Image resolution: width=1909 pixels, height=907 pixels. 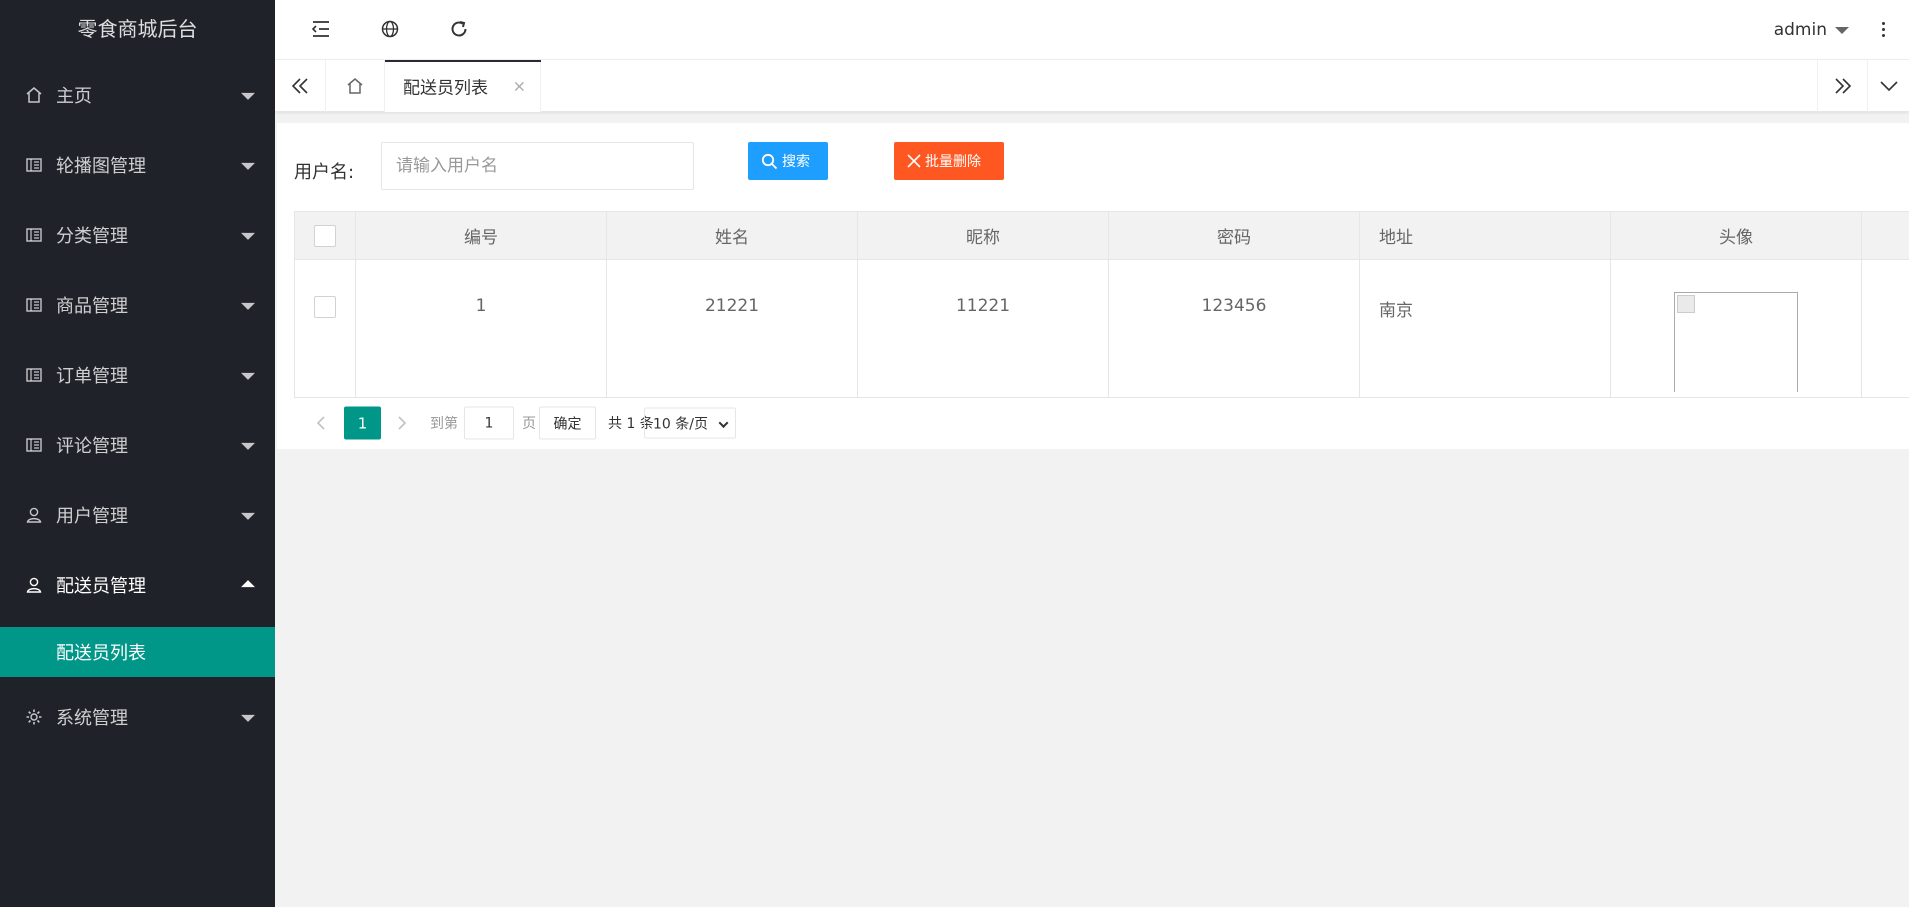 I want to click on tabs-dropdown-button, so click(x=1888, y=86).